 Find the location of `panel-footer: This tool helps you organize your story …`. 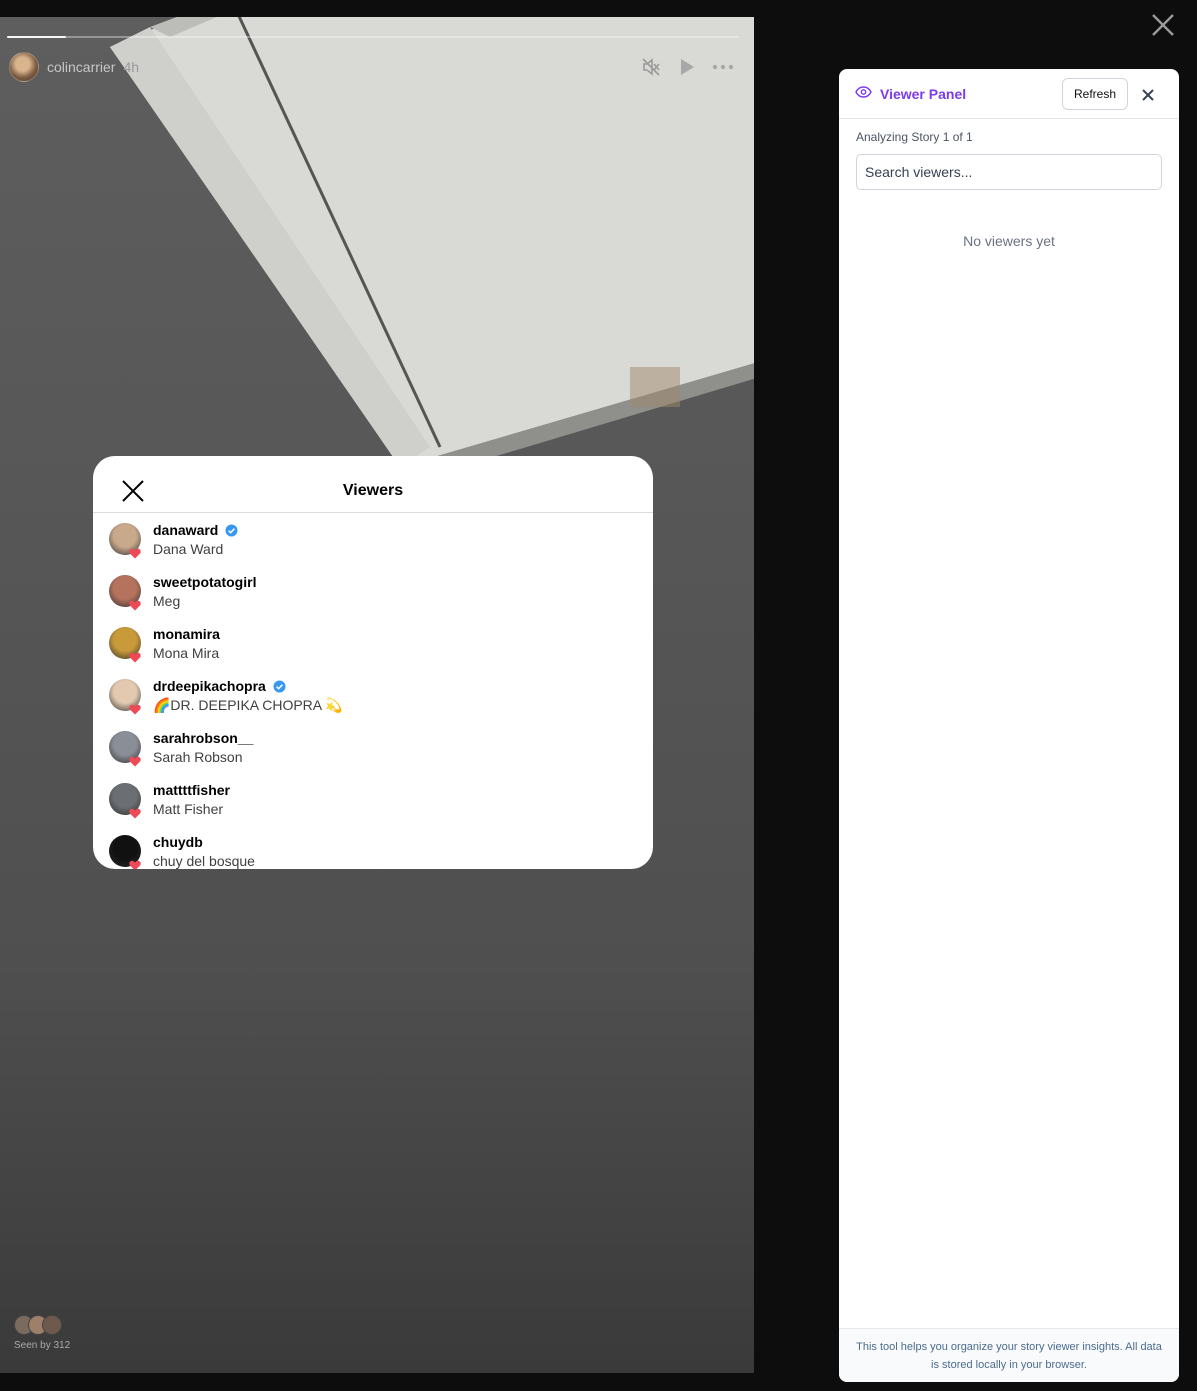

panel-footer: This tool helps you organize your story … is located at coordinates (1009, 1355).